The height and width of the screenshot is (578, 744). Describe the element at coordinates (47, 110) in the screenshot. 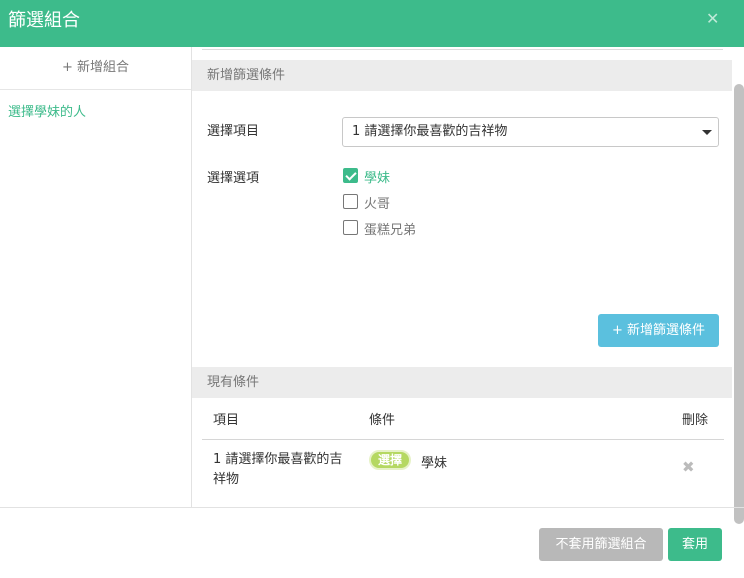

I see `sidebar-item-group: 選擇學妹的人` at that location.